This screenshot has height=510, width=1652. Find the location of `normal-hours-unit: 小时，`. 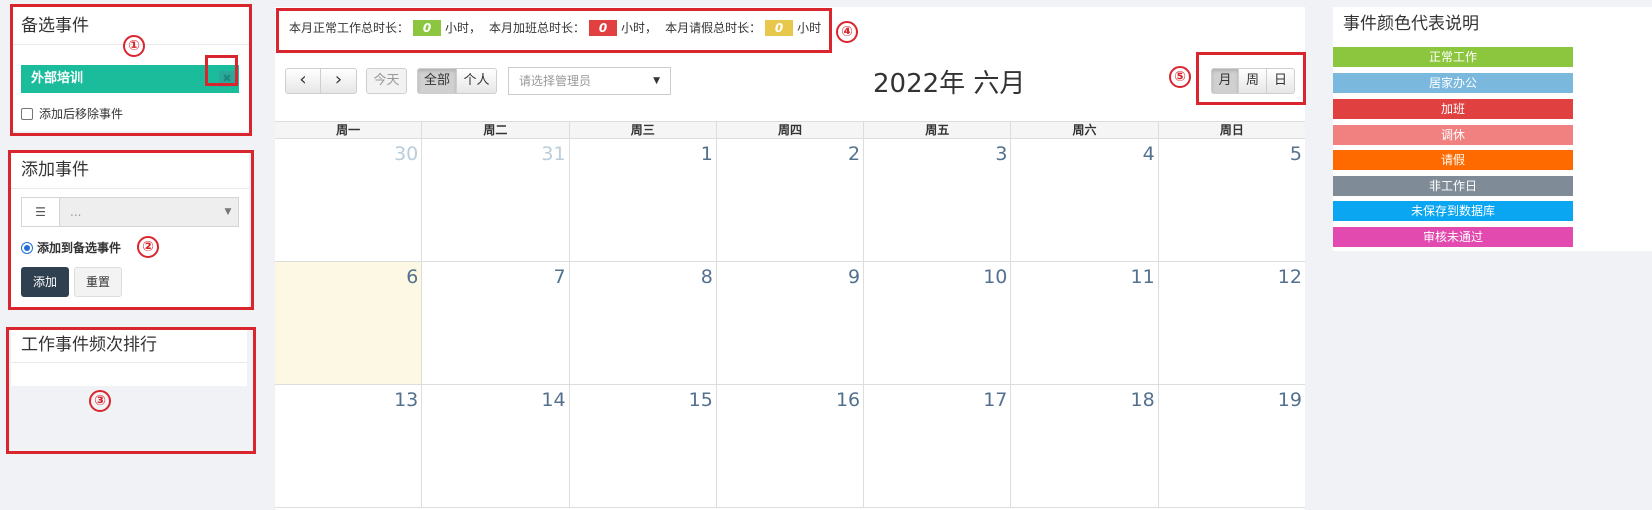

normal-hours-unit: 小时， is located at coordinates (463, 28).